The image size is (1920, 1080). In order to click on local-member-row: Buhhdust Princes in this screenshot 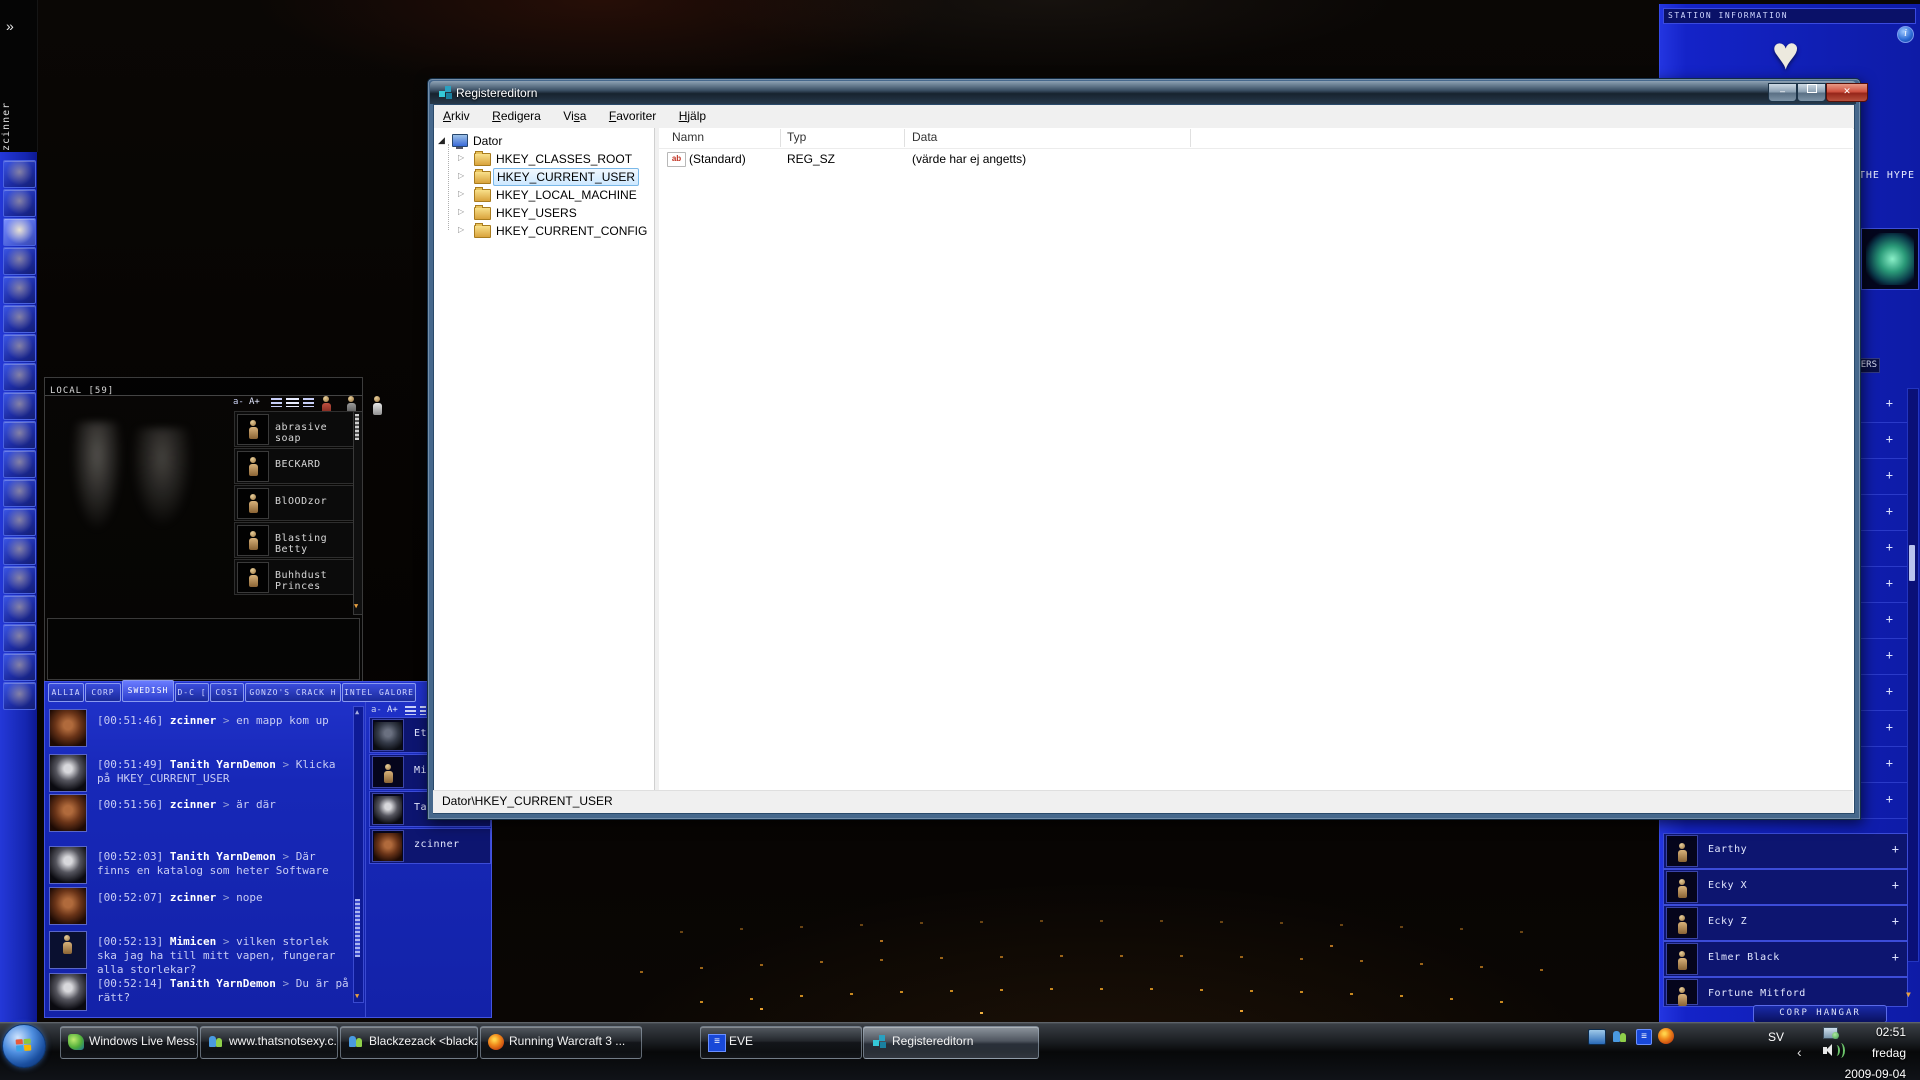, I will do `click(294, 577)`.